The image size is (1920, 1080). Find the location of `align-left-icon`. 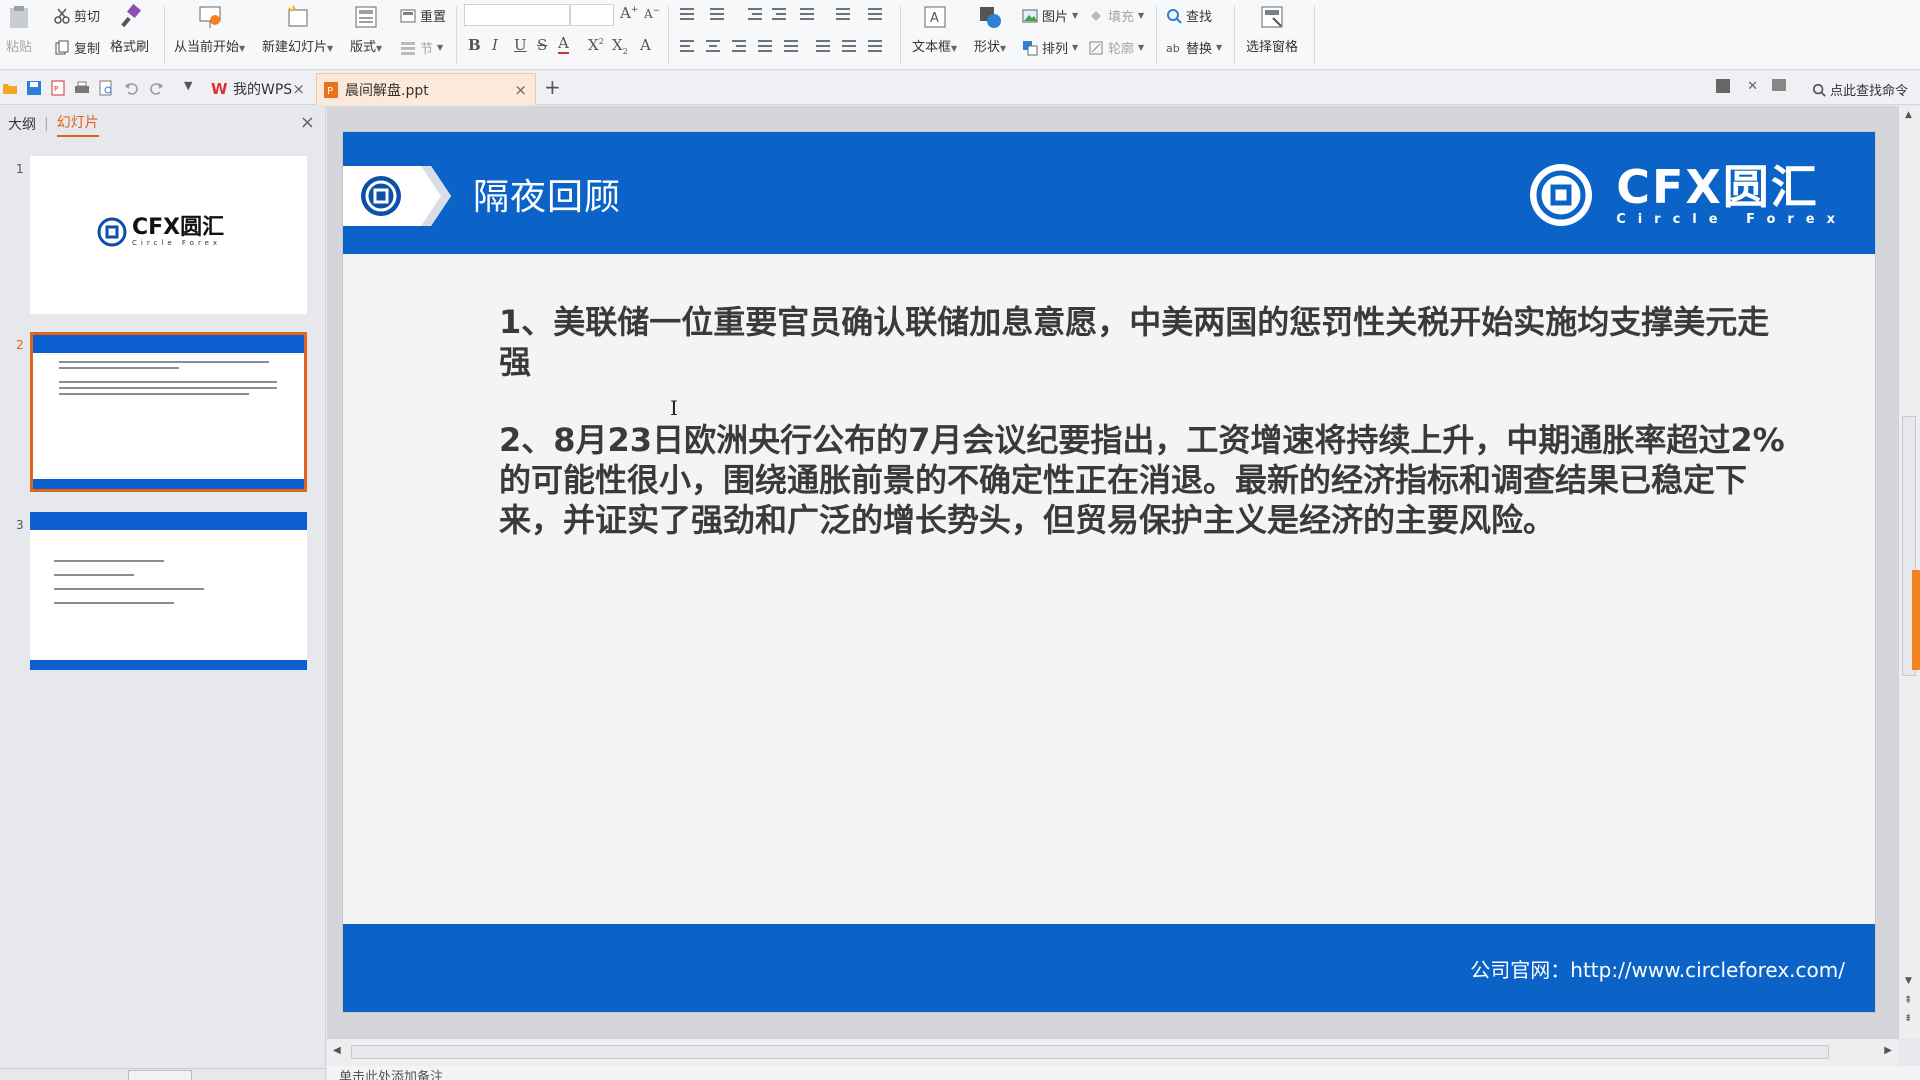

align-left-icon is located at coordinates (687, 46).